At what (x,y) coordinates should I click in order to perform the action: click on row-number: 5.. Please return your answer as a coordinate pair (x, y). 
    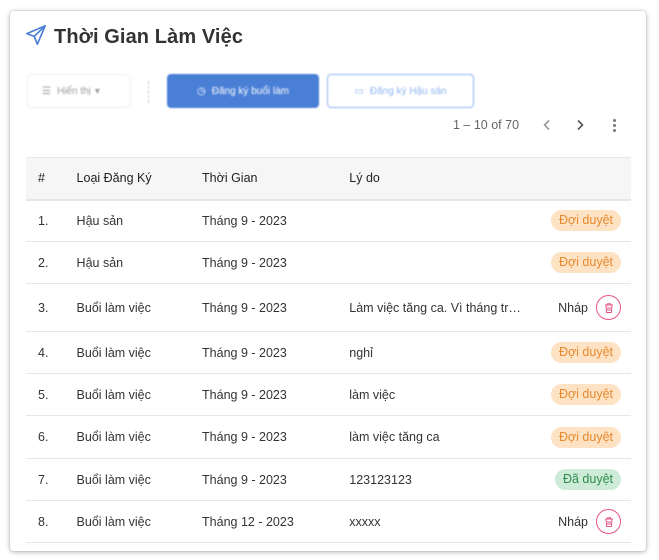
    Looking at the image, I should click on (43, 394).